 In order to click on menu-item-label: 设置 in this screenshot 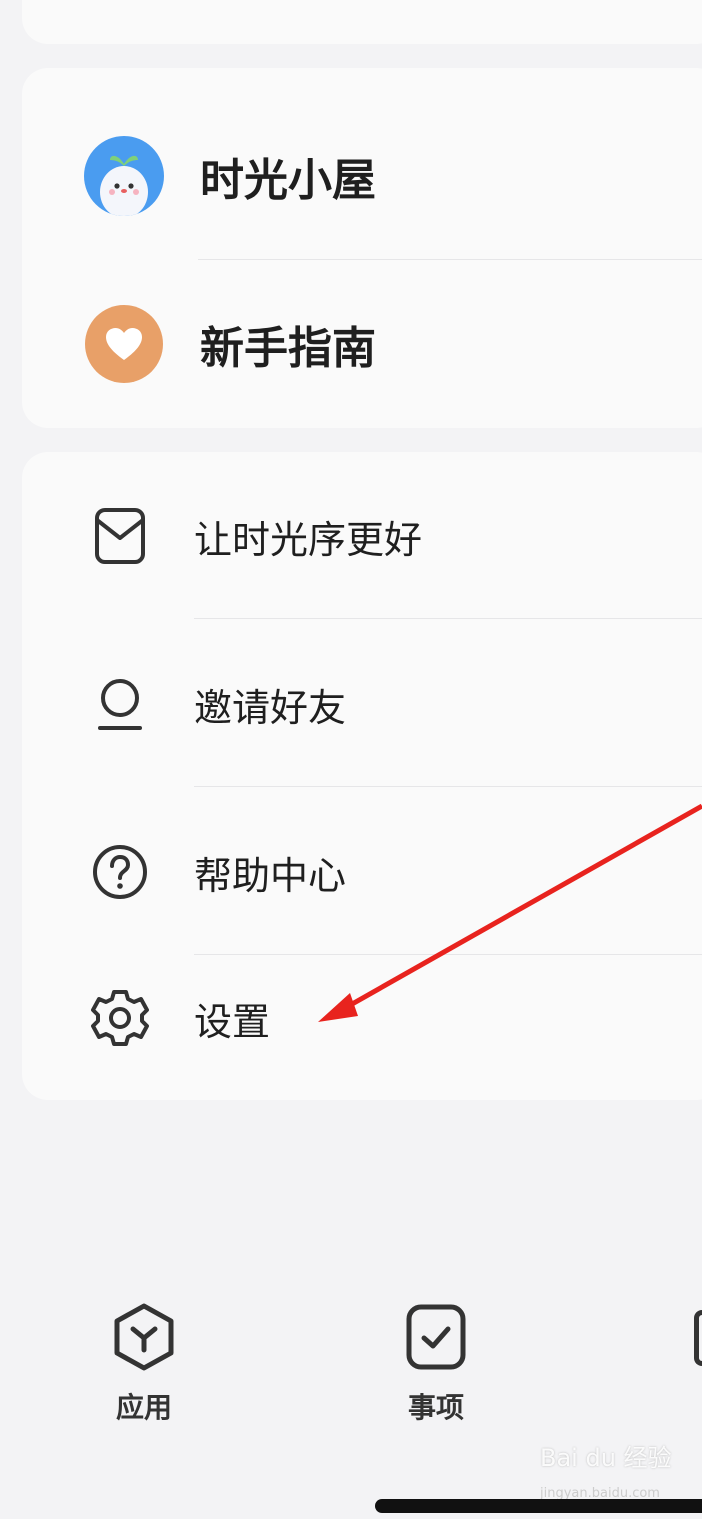, I will do `click(232, 1021)`.